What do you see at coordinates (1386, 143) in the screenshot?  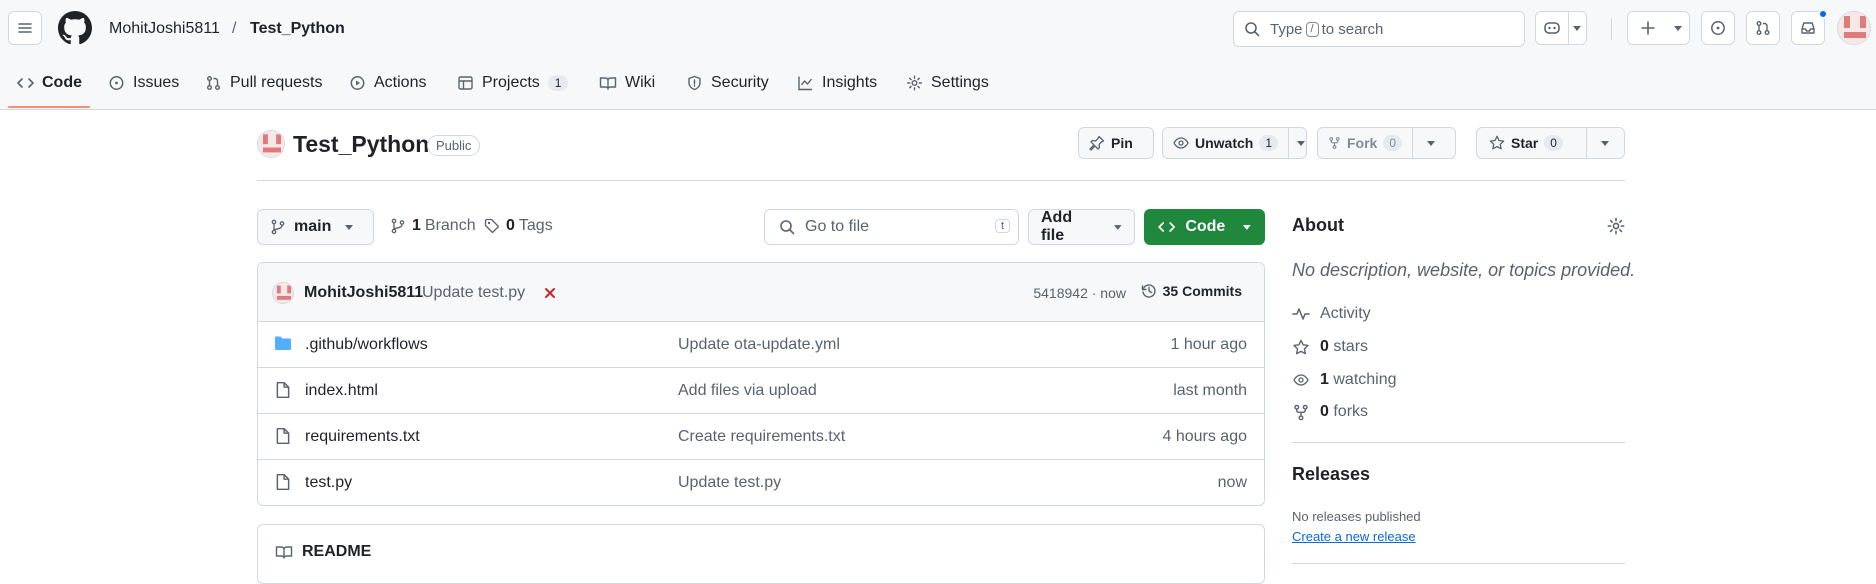 I see `fork-button: Fork 0` at bounding box center [1386, 143].